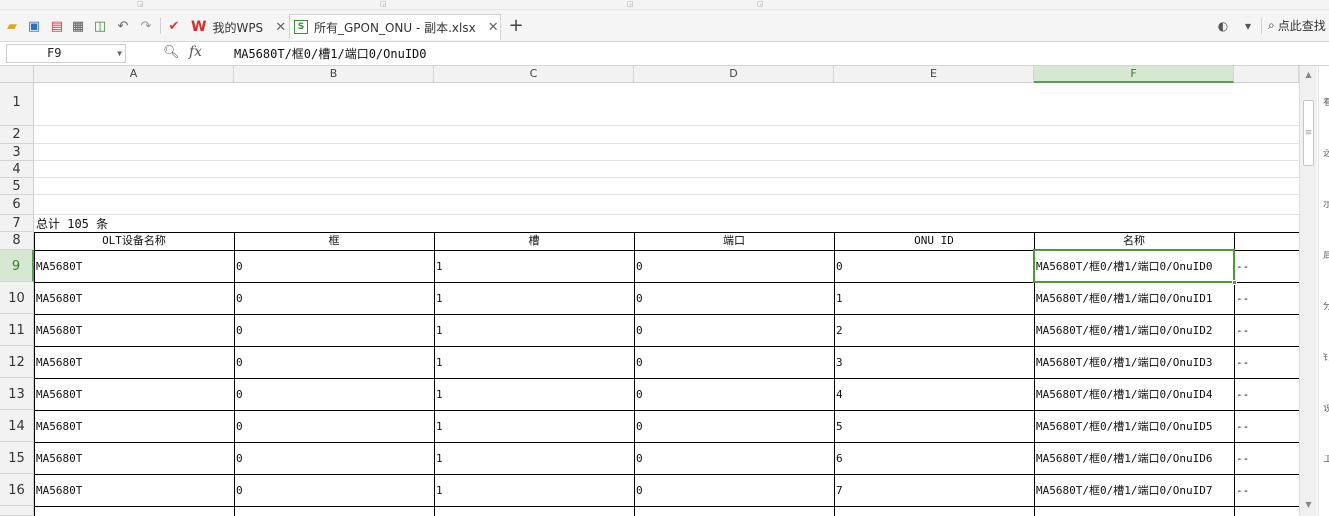 This screenshot has height=516, width=1329. Describe the element at coordinates (395, 27) in the screenshot. I see `tab-active-workbook: S 所有_GPON_ONU - 副本.xlsx ✕` at that location.